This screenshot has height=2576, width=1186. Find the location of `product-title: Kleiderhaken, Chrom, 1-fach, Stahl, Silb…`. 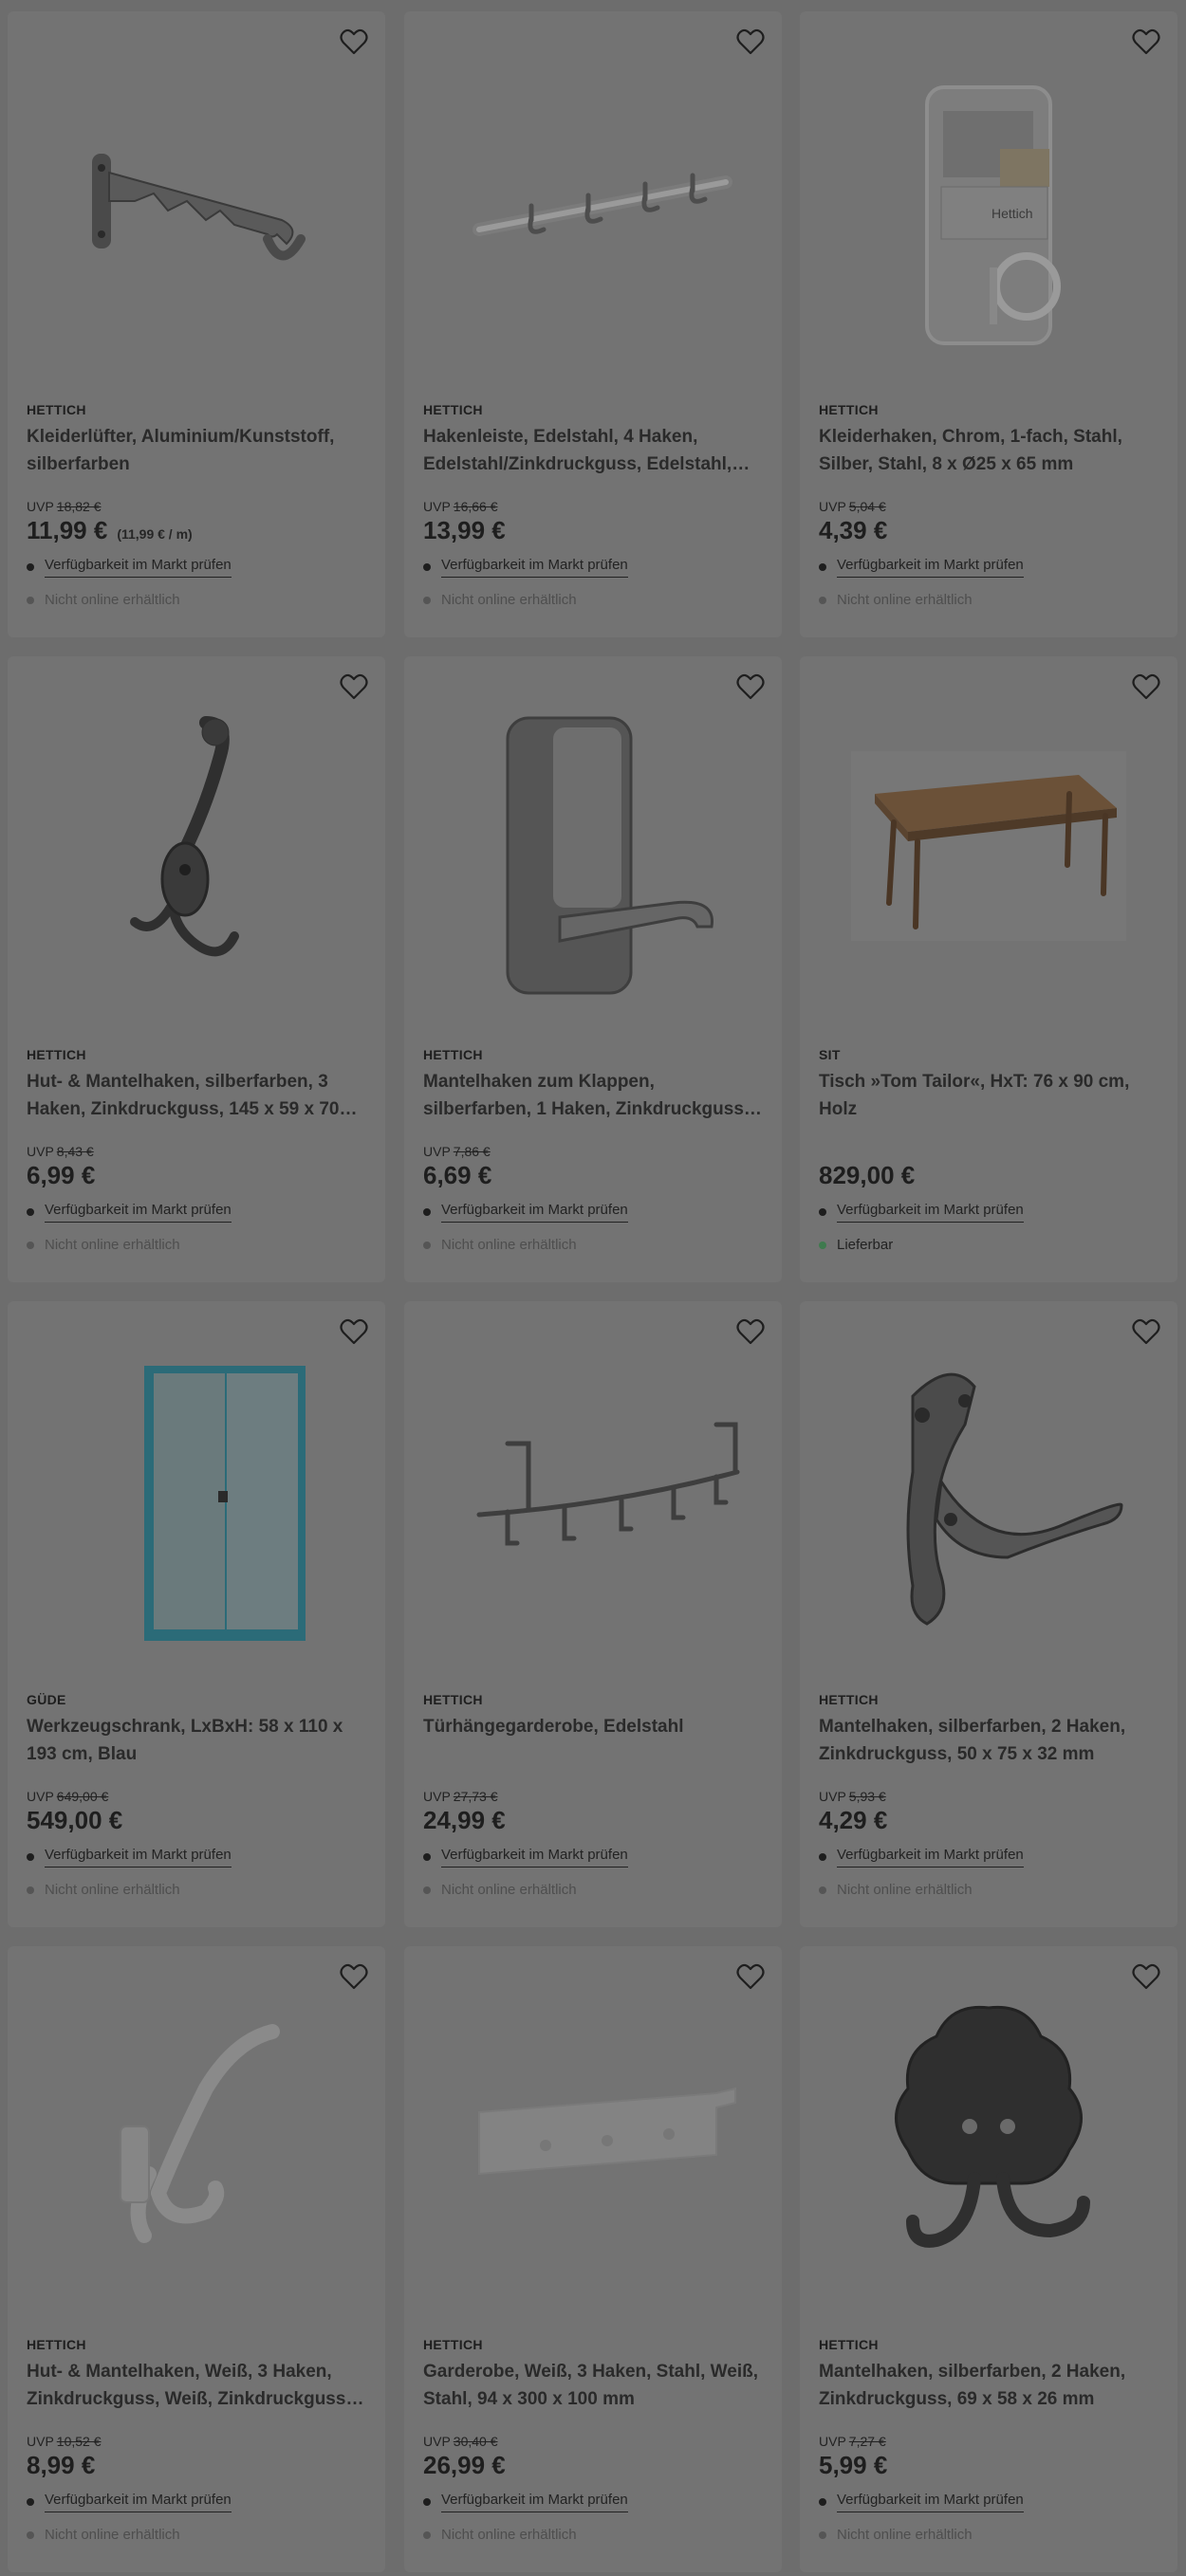

product-title: Kleiderhaken, Chrom, 1-fach, Stahl, Silb… is located at coordinates (989, 450).